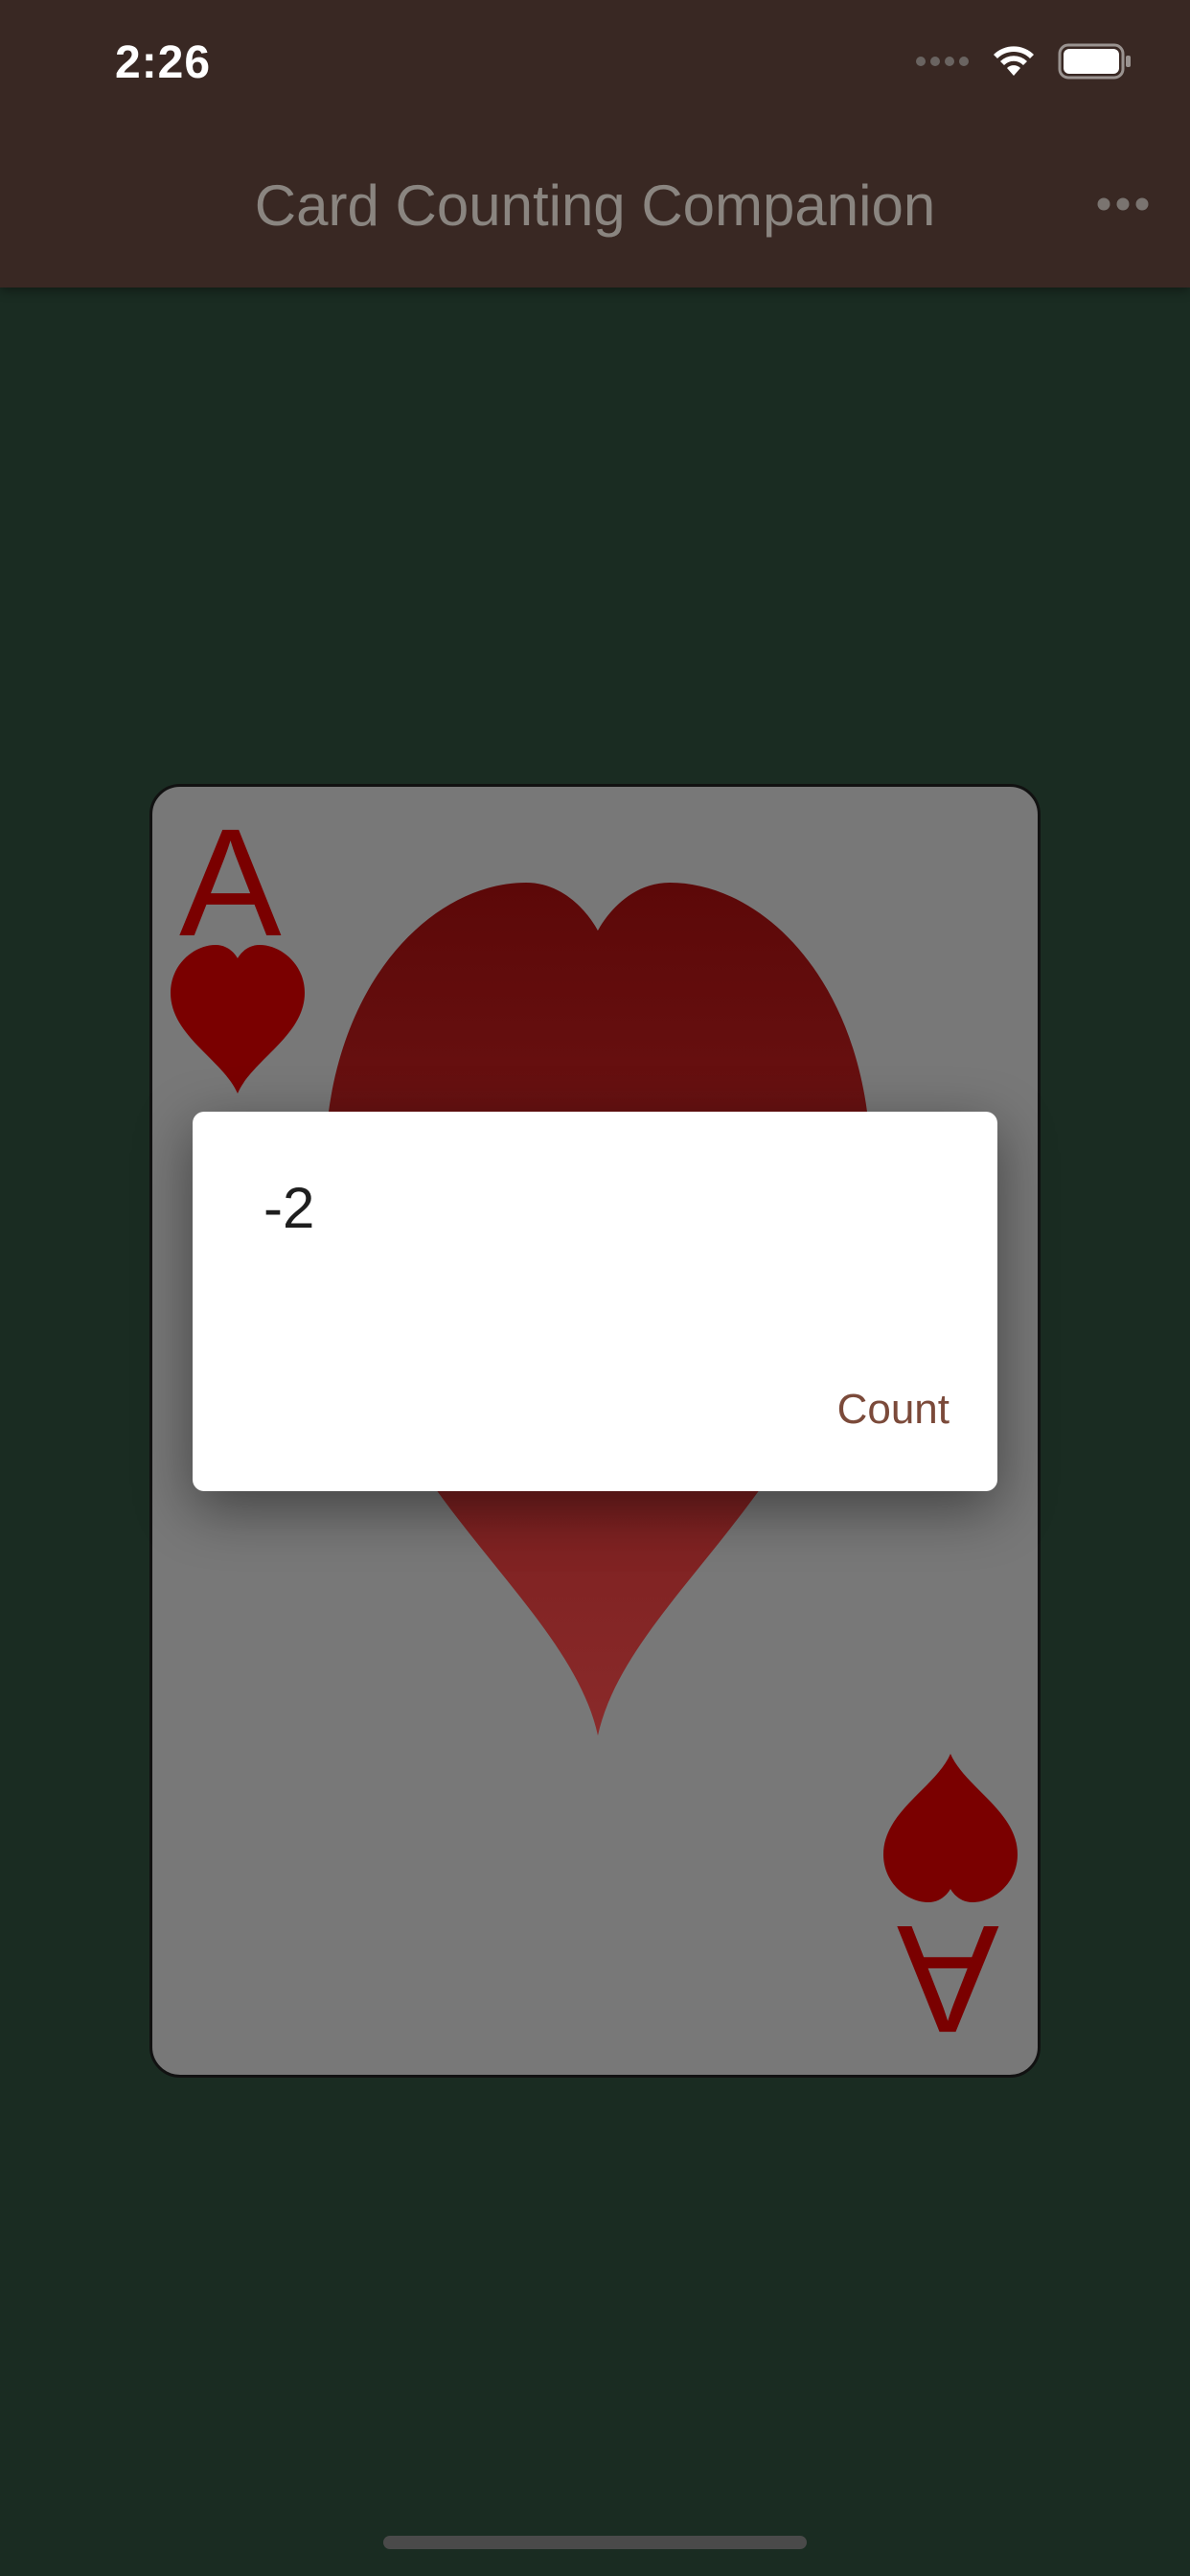 This screenshot has height=2576, width=1190. I want to click on card-rank-top: A, so click(230, 882).